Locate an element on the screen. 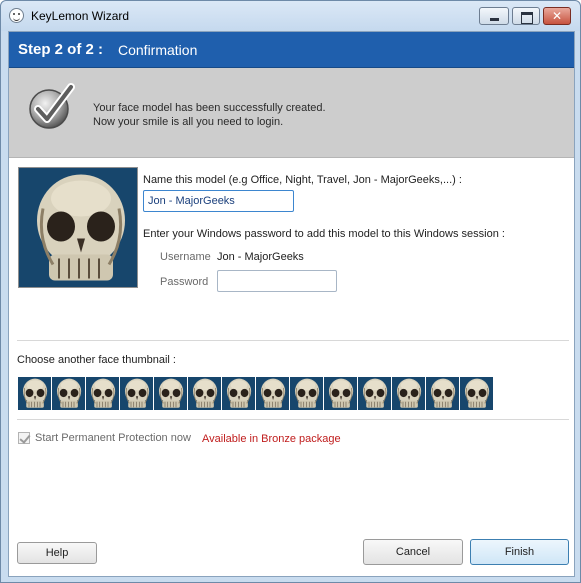  permanent-protection-label: Start Permanent Protection now is located at coordinates (113, 438).